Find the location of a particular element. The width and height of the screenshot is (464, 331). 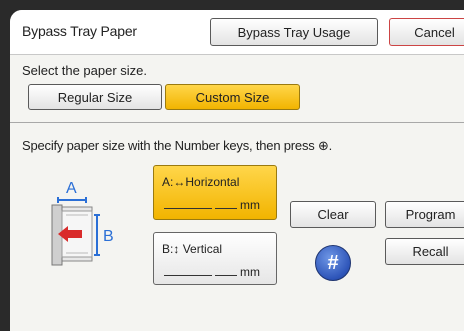

horizontal-field-label: A:↔Horizontal is located at coordinates (201, 182).